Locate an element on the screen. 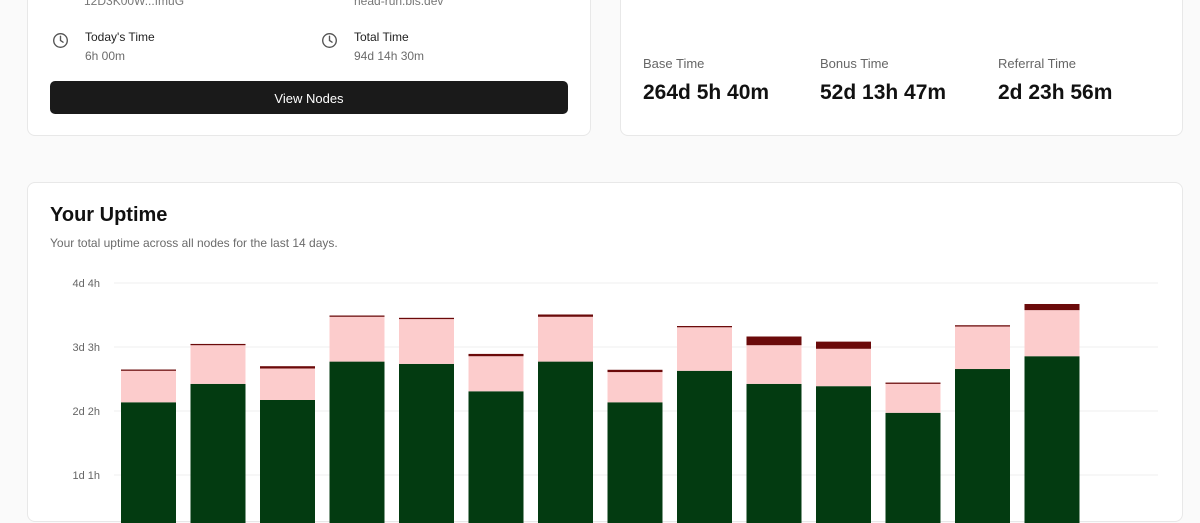 The image size is (1200, 523). todays-time-value: 6h 00m is located at coordinates (105, 56).